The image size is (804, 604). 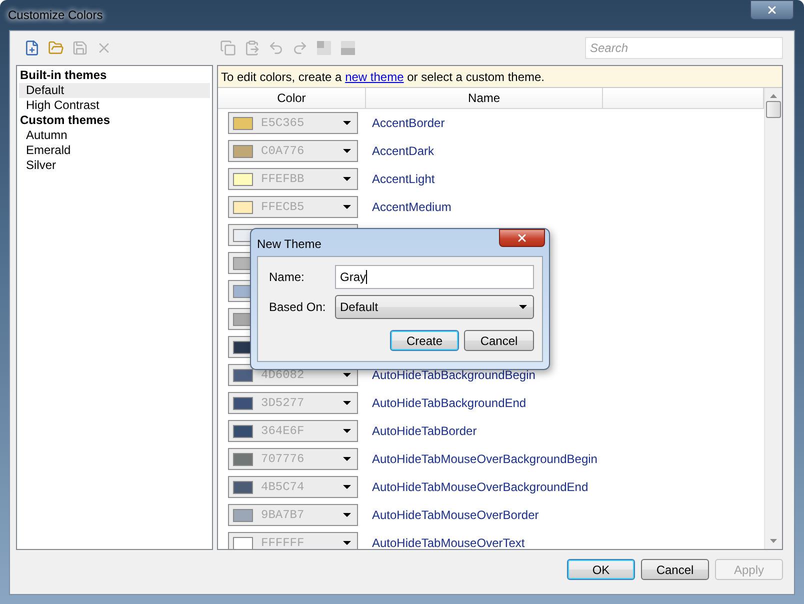 I want to click on theme-item: Silver, so click(x=114, y=165).